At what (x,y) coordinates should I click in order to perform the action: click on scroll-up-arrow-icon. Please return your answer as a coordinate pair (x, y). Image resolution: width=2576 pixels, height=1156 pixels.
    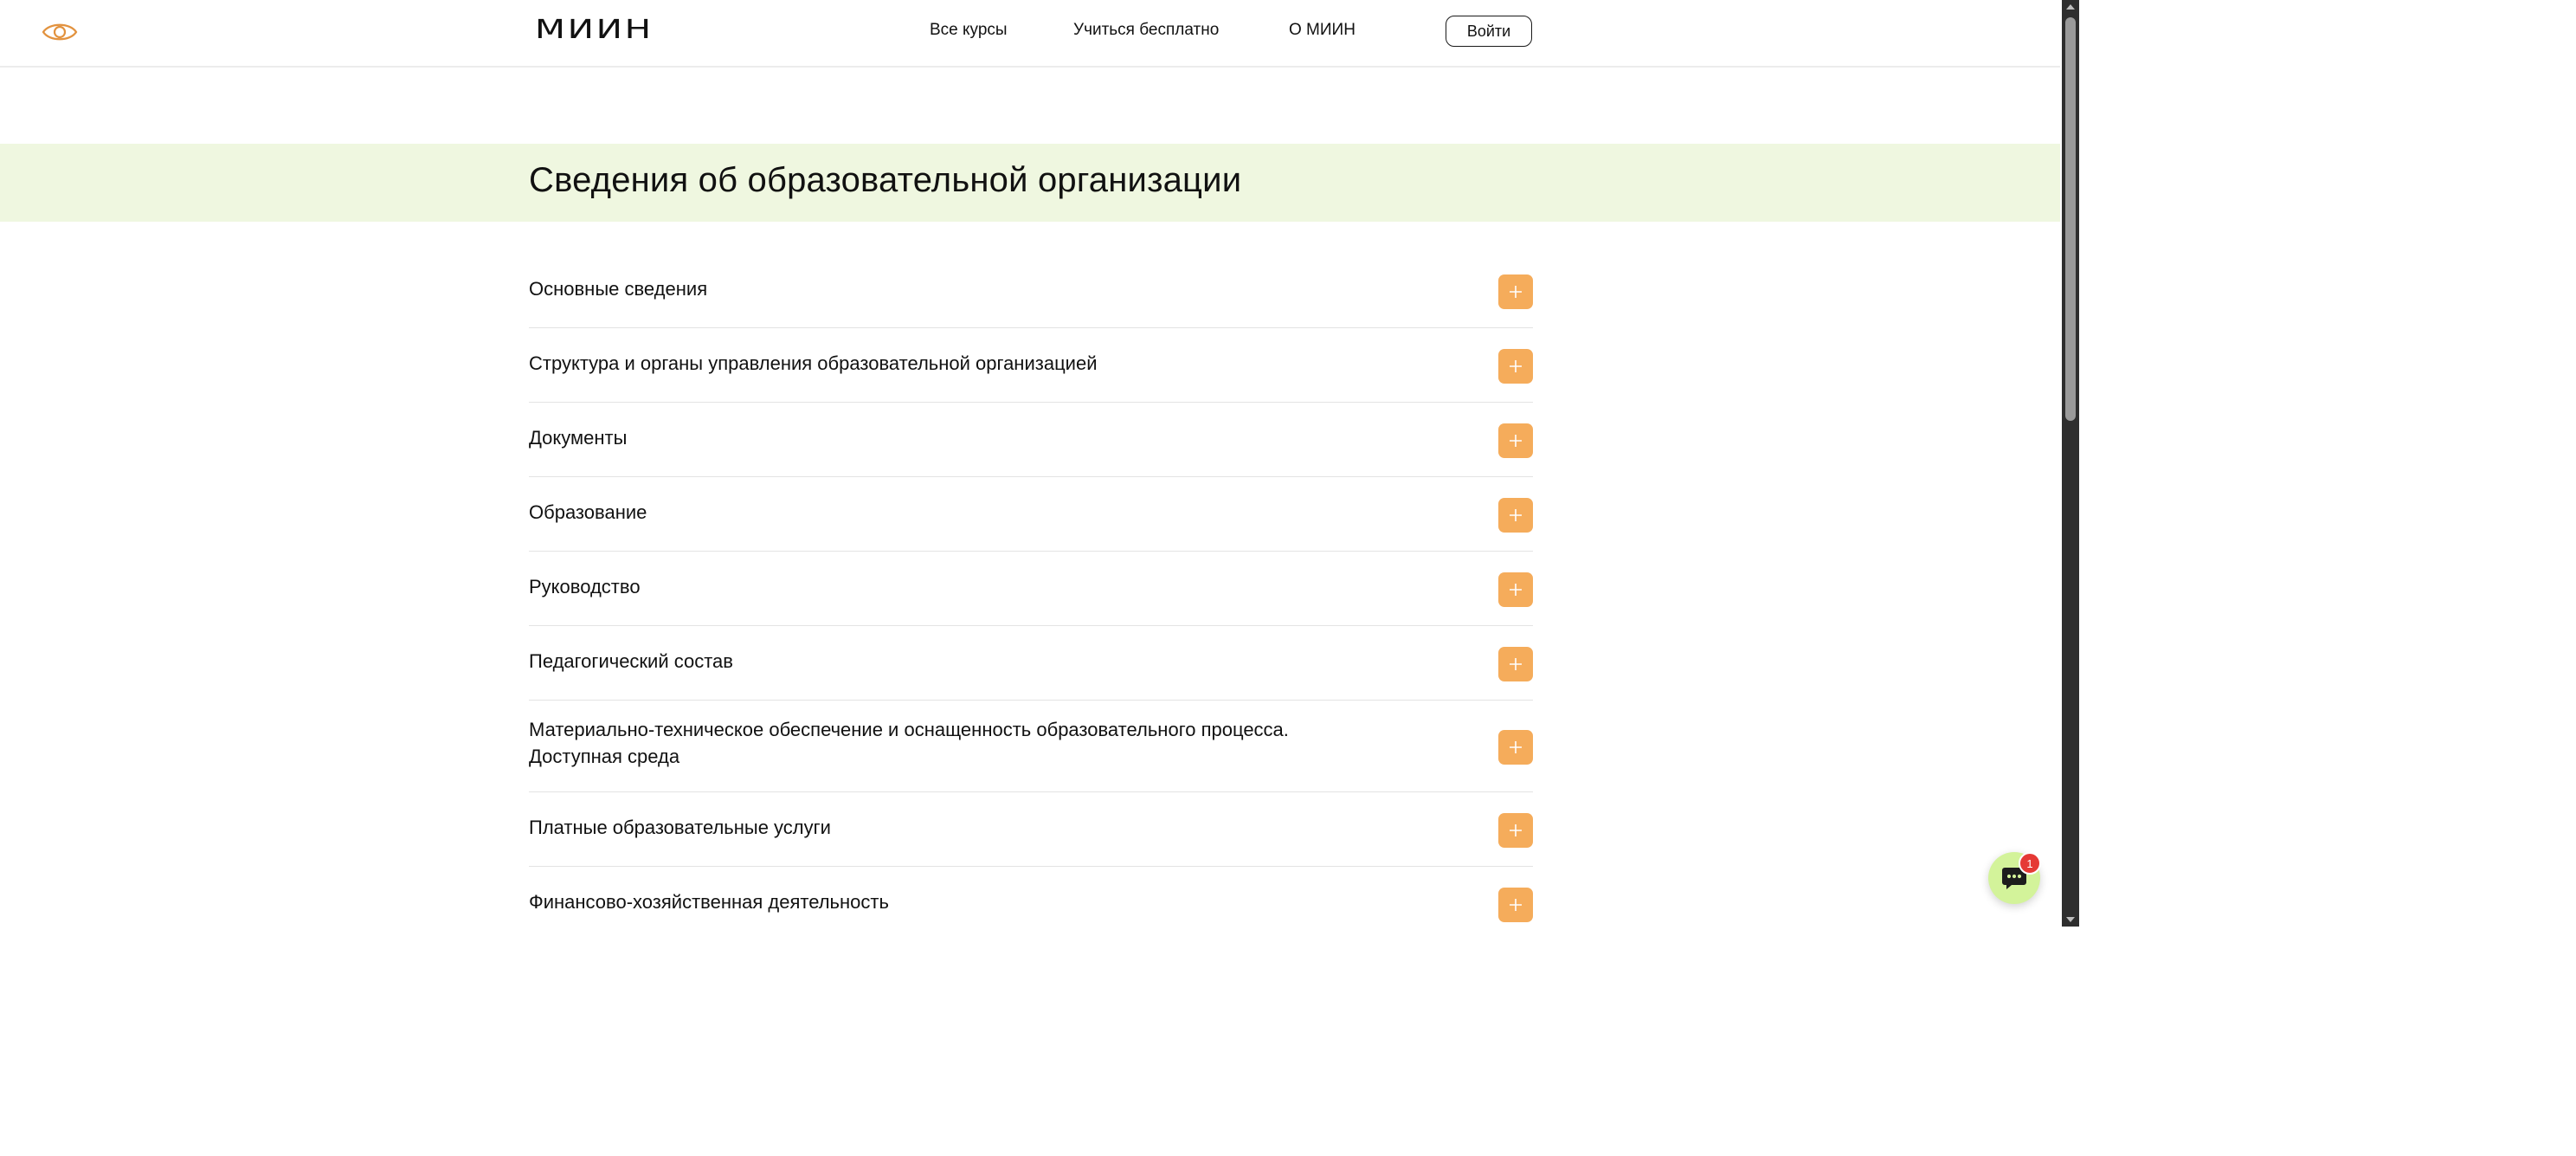
    Looking at the image, I should click on (2070, 7).